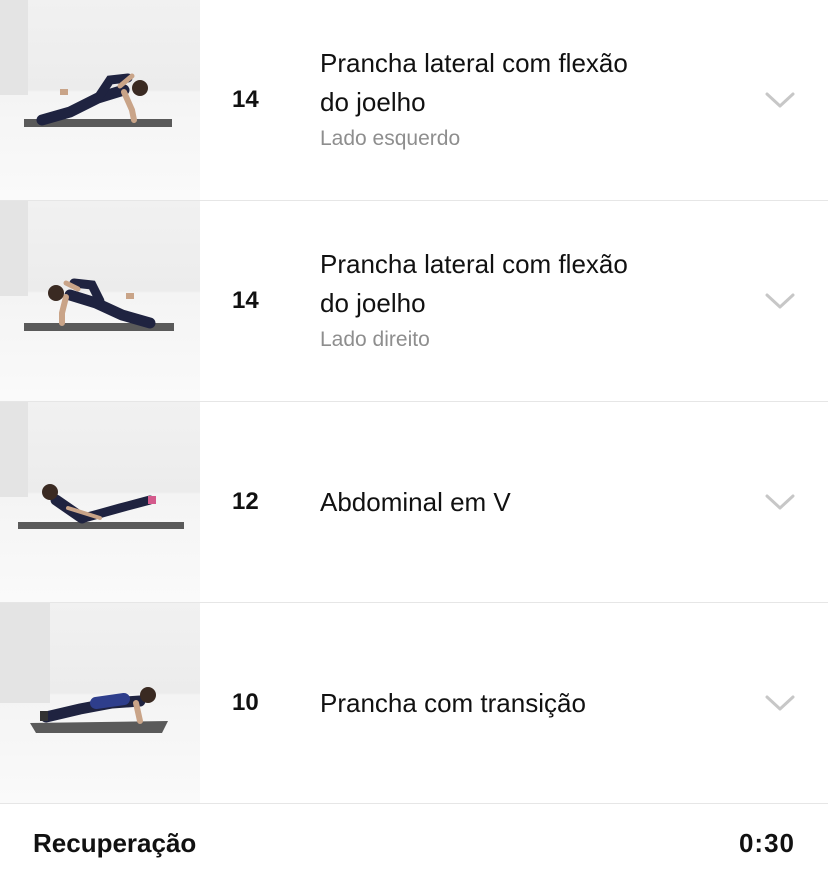 The width and height of the screenshot is (828, 883). What do you see at coordinates (766, 842) in the screenshot?
I see `recovery-time: 0:30` at bounding box center [766, 842].